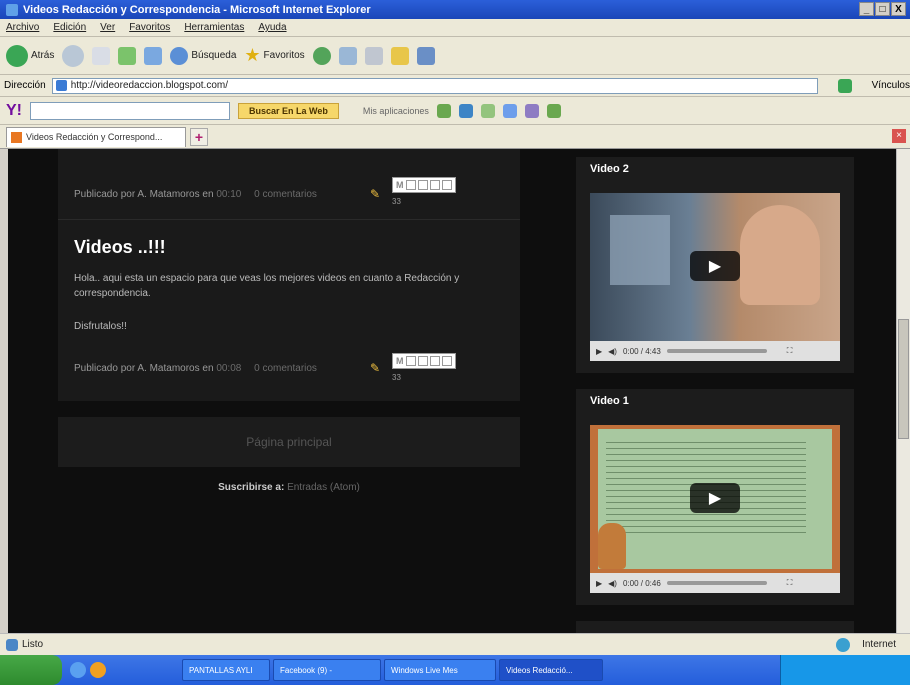  Describe the element at coordinates (101, 55) in the screenshot. I see `stop-icon` at that location.